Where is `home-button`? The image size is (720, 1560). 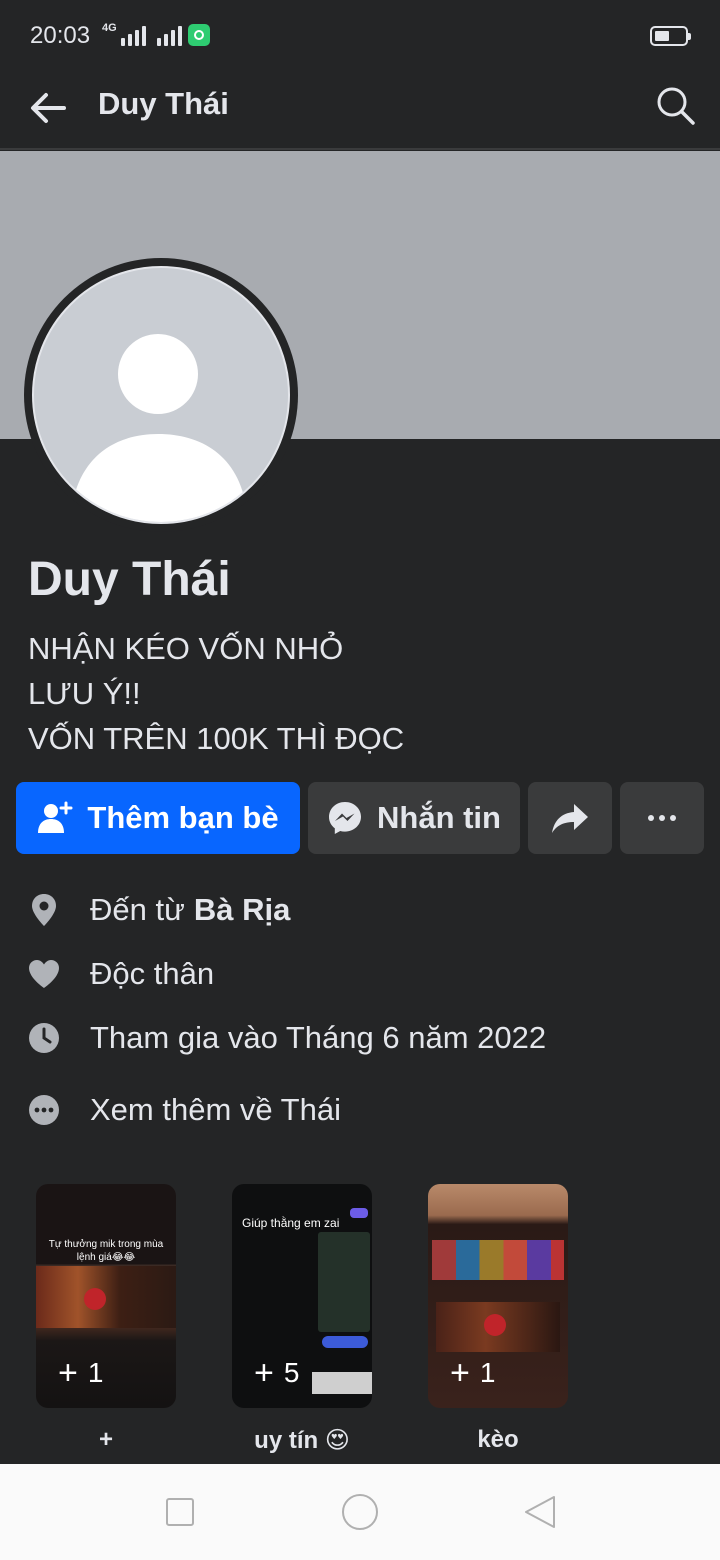
home-button is located at coordinates (360, 1512).